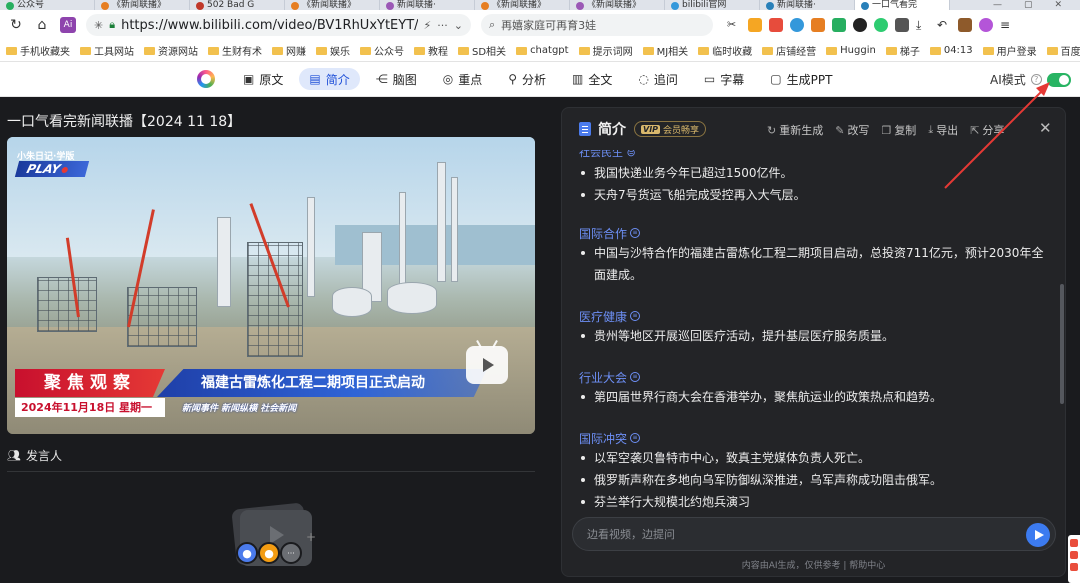  Describe the element at coordinates (1016, 52) in the screenshot. I see `bookmark-label: 用户登录` at that location.